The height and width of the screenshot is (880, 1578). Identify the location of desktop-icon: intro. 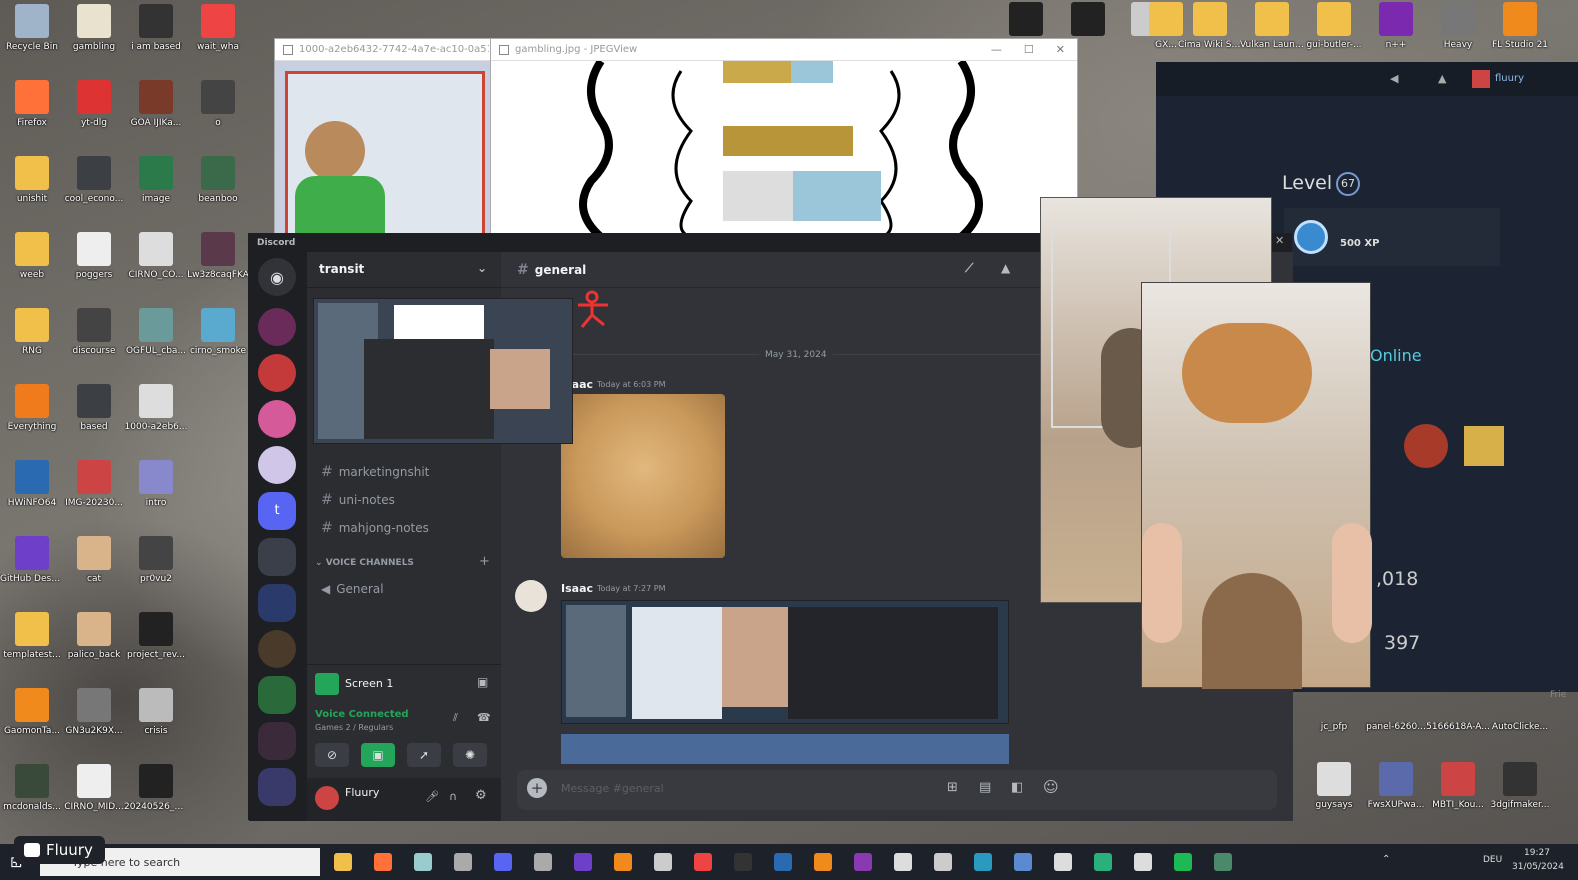
(156, 484).